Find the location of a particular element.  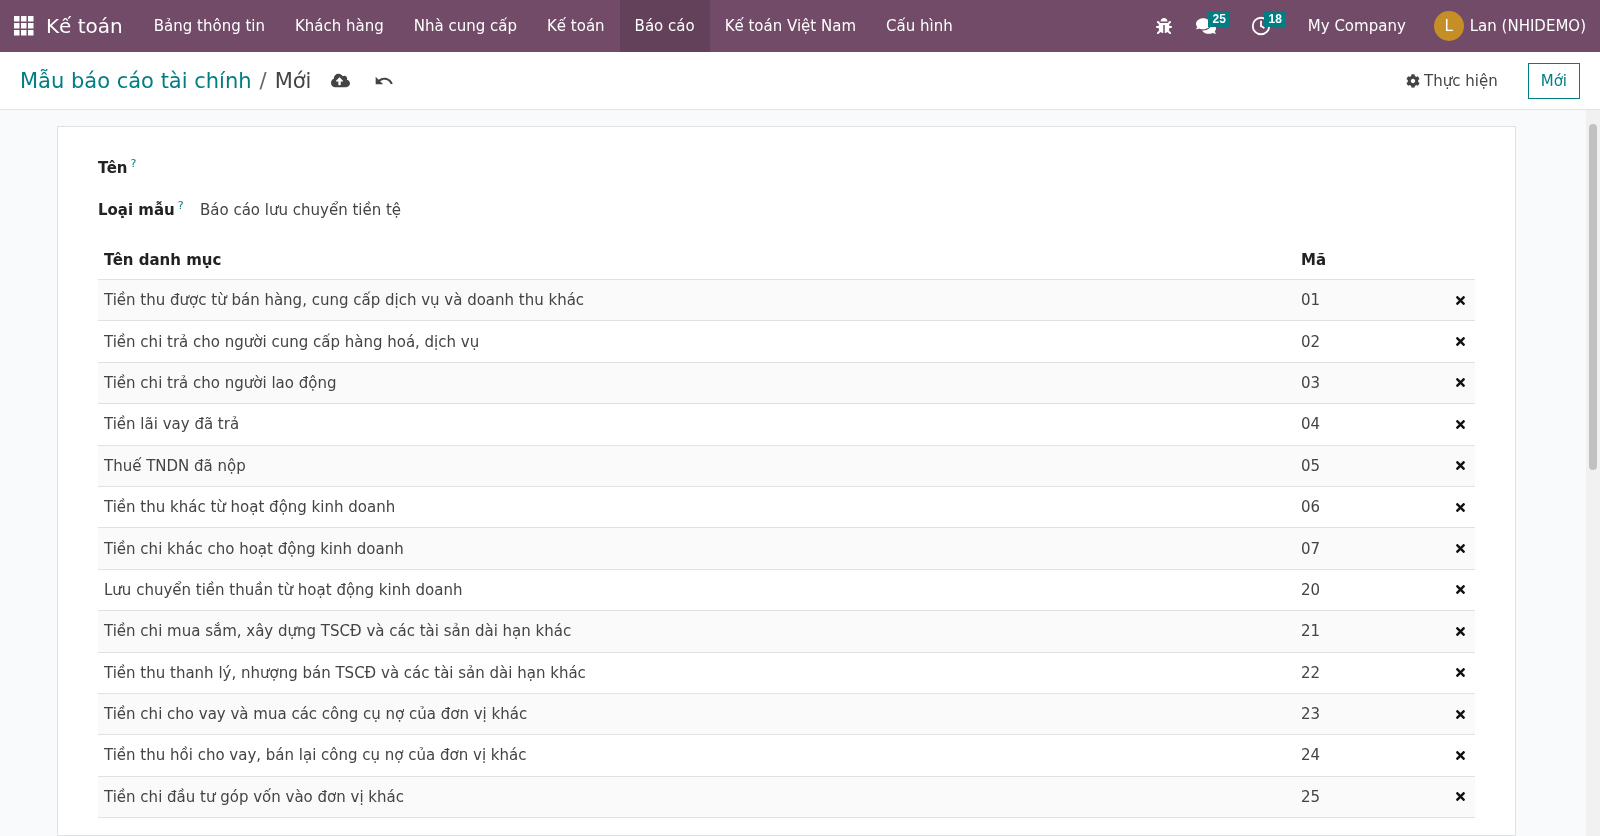

column-header: Tên danh mục is located at coordinates (696, 260).